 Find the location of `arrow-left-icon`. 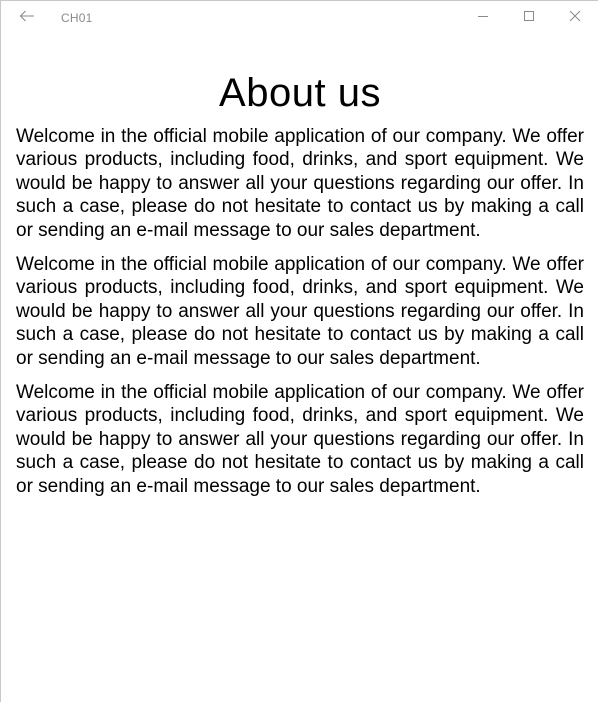

arrow-left-icon is located at coordinates (27, 18).